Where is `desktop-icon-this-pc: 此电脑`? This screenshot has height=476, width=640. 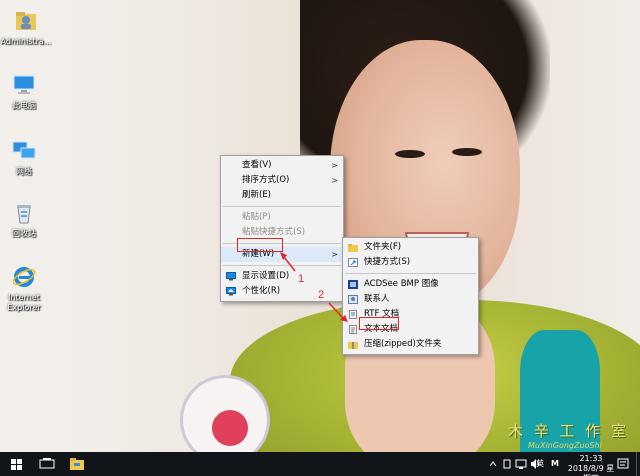
desktop-icon-this-pc: 此电脑 is located at coordinates (27, 91).